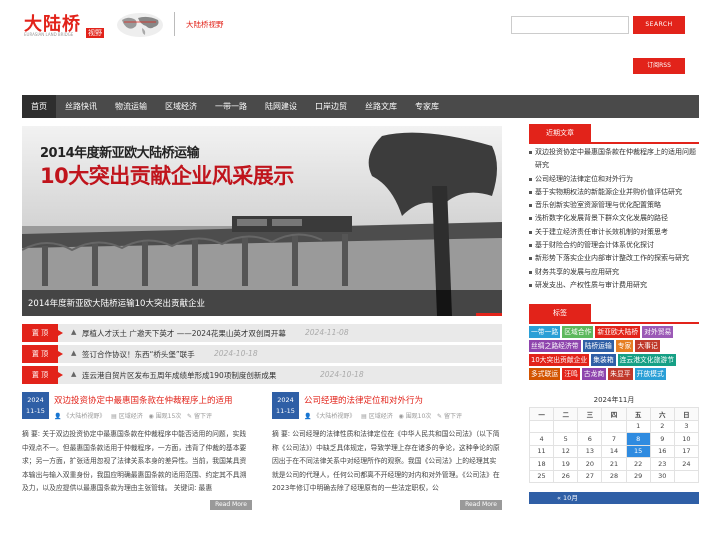 The width and height of the screenshot is (720, 540). Describe the element at coordinates (94, 25) in the screenshot. I see `site-logo: 大陆桥 视野 EURASIAN LAND BRIDGE` at that location.